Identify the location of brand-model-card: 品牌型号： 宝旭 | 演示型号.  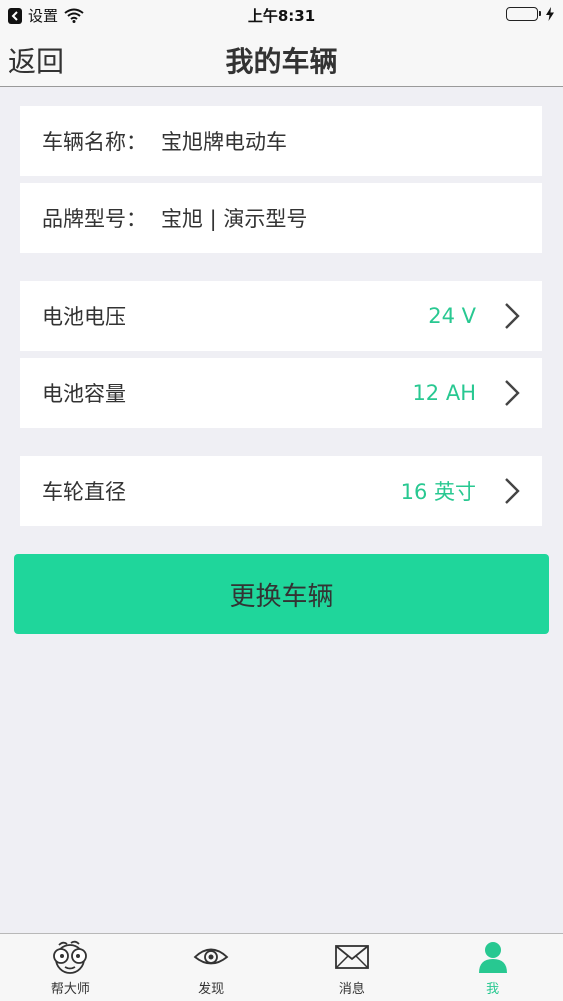
(281, 218).